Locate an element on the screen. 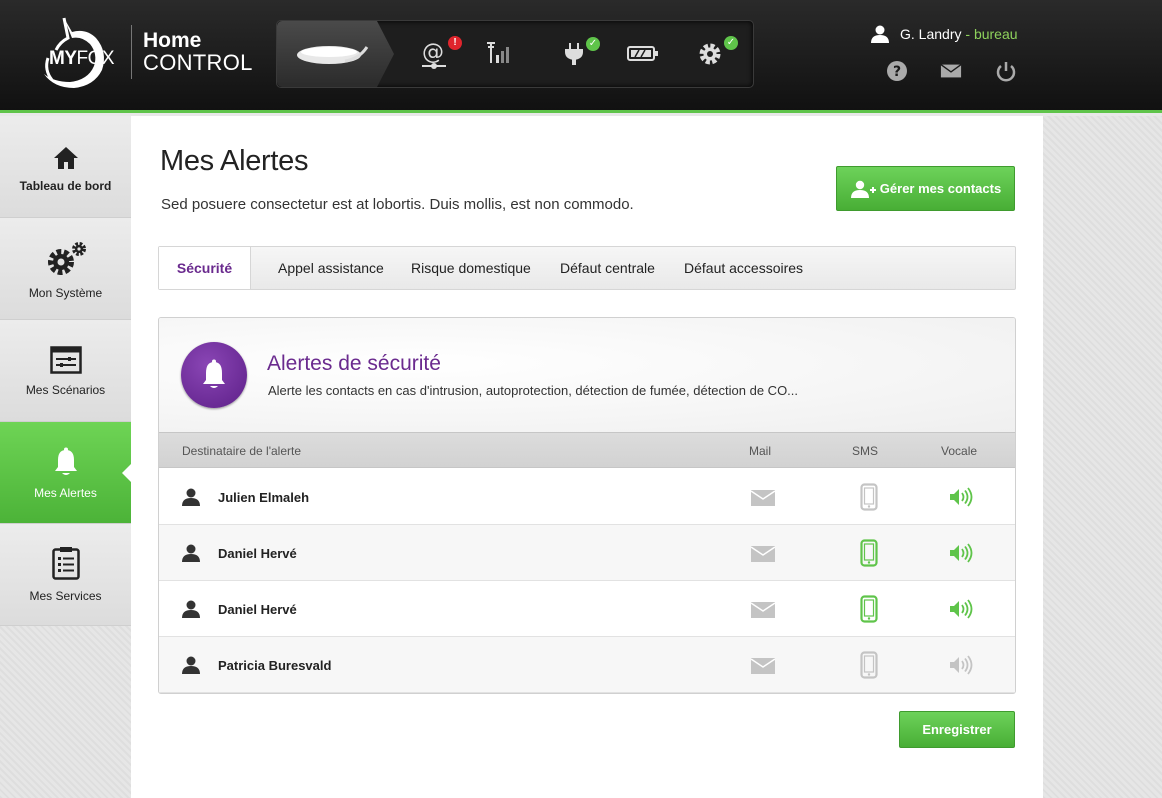 This screenshot has height=798, width=1162. email-status: @ ! is located at coordinates (441, 52).